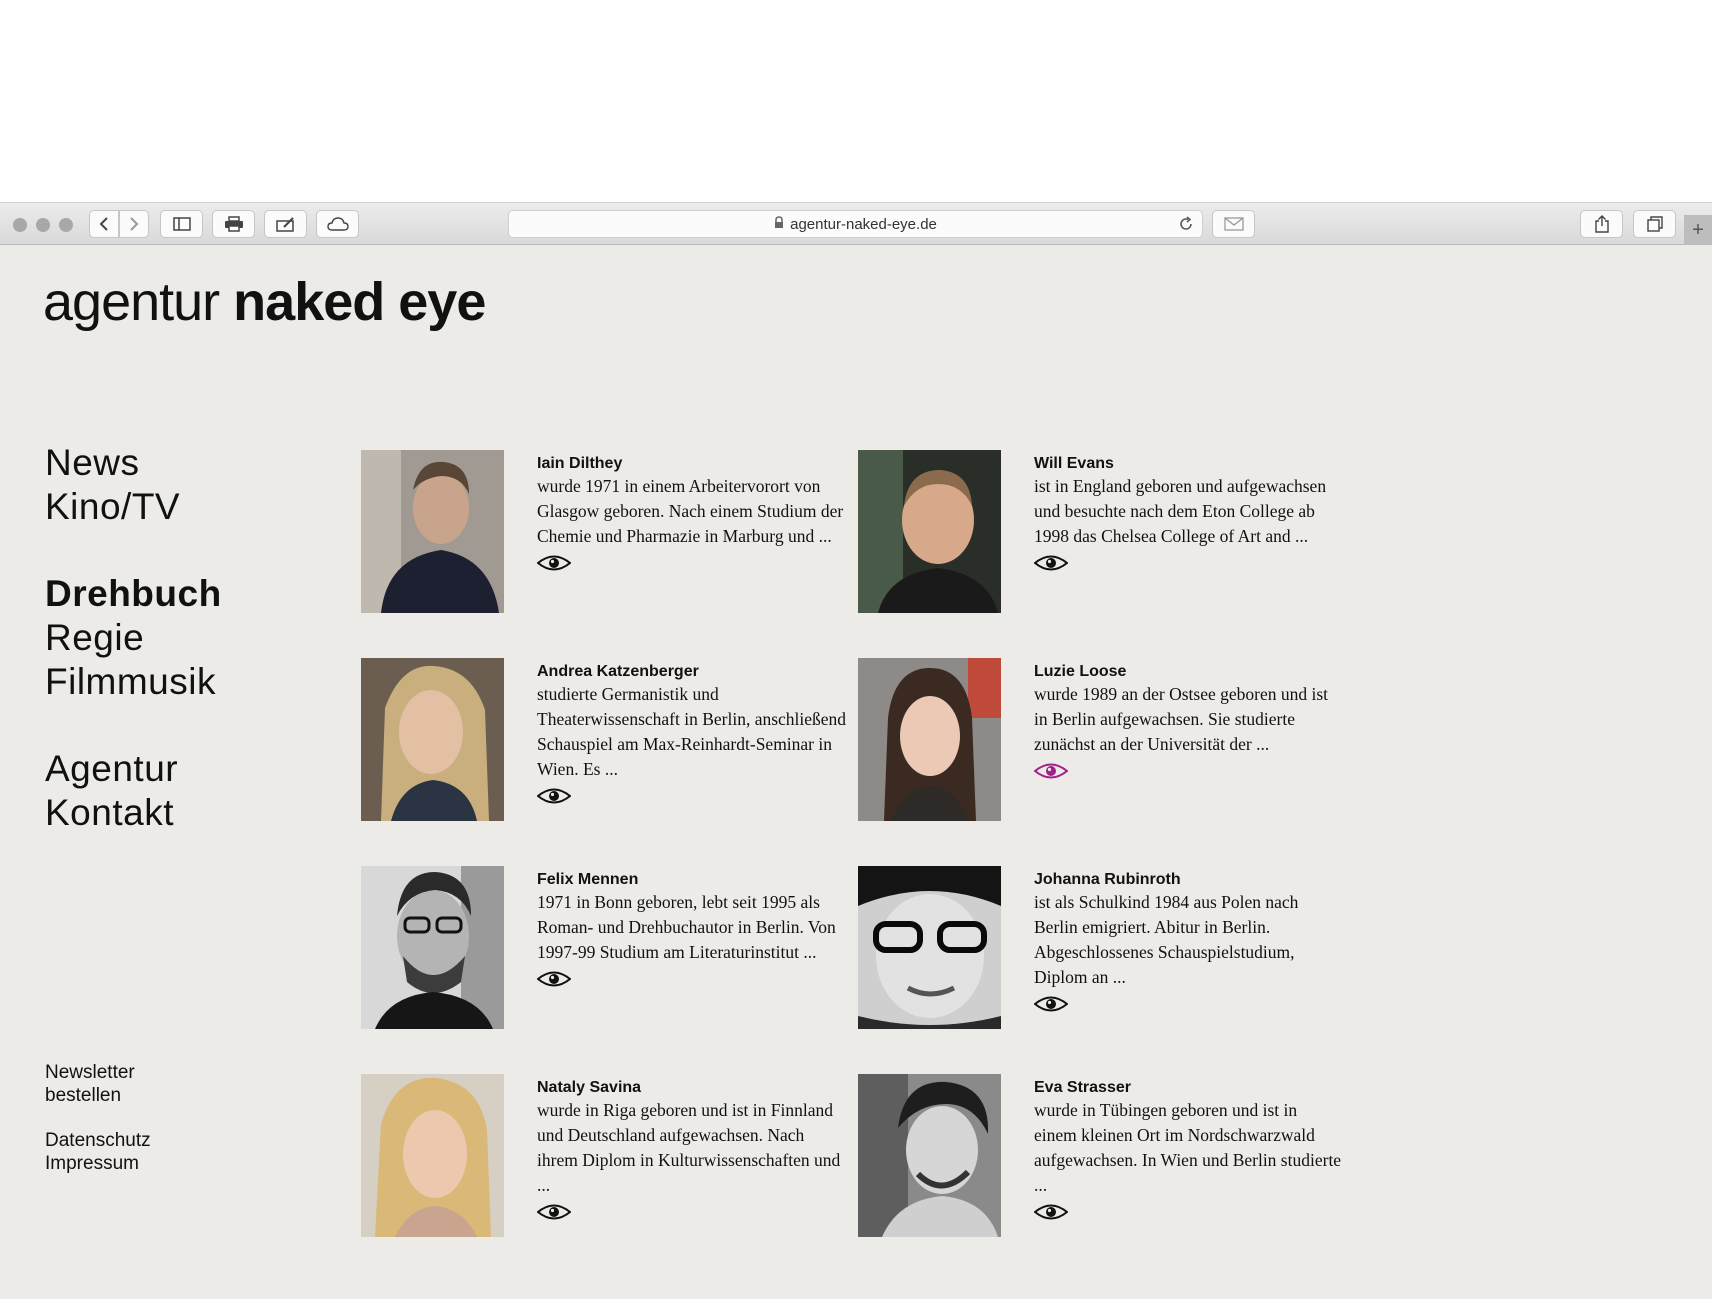  I want to click on mail-button, so click(1233, 224).